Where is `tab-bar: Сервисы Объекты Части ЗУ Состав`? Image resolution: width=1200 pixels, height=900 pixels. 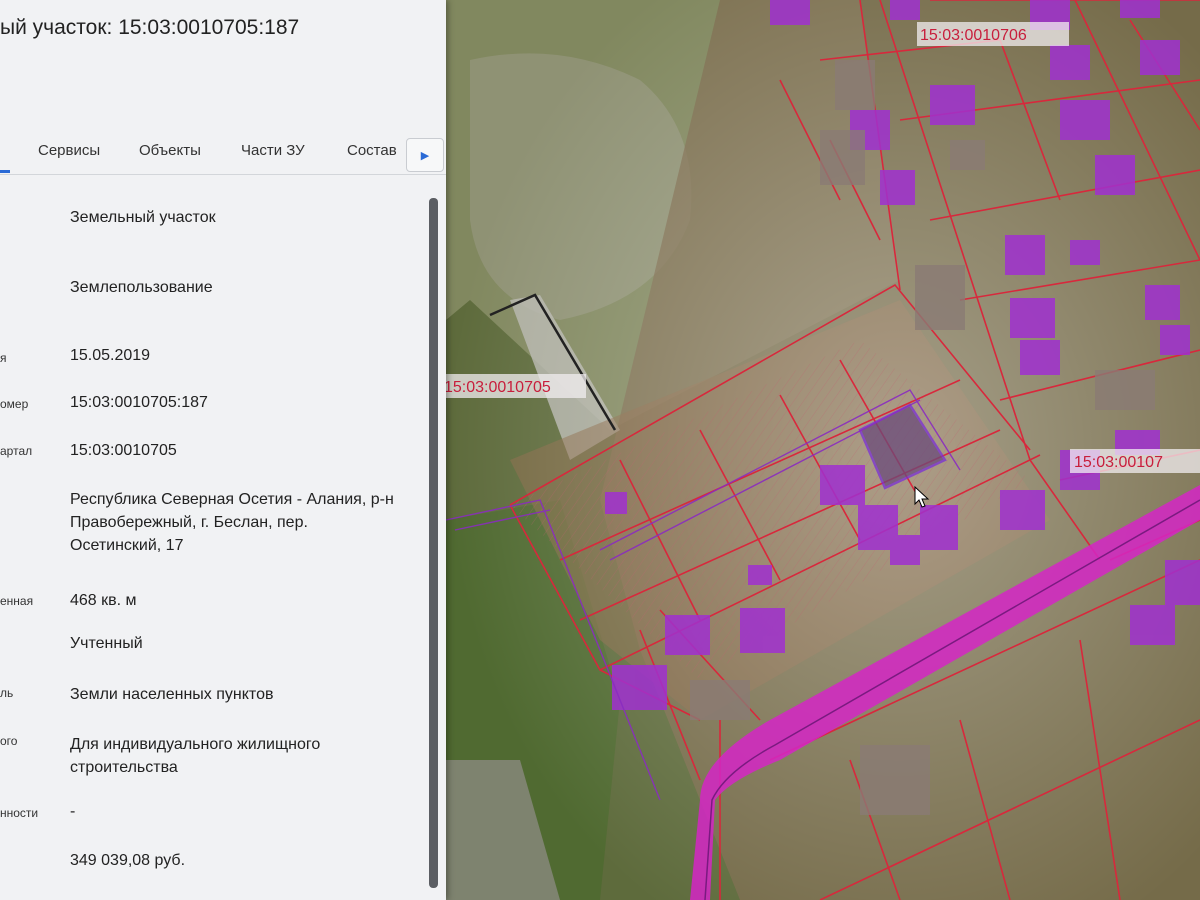
tab-bar: Сервисы Объекты Части ЗУ Состав is located at coordinates (223, 151).